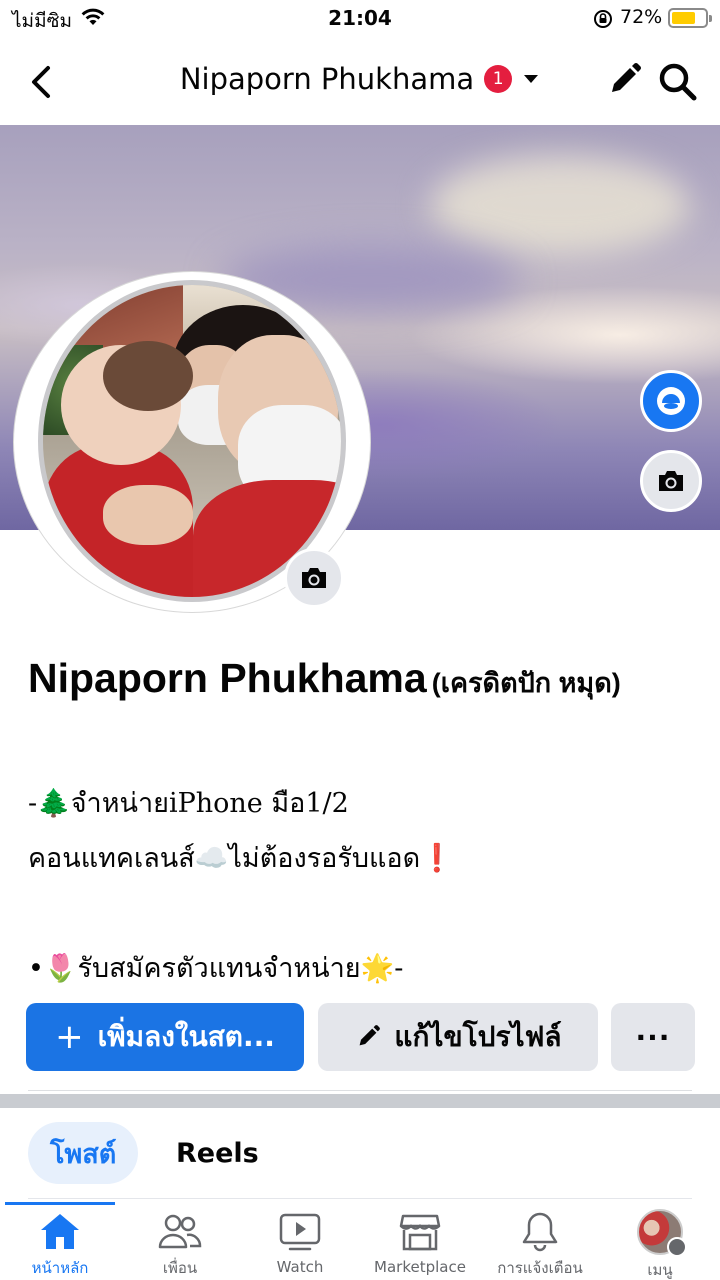 The height and width of the screenshot is (1280, 720). Describe the element at coordinates (60, 1268) in the screenshot. I see `nav-home-label: หน้าหลัก` at that location.